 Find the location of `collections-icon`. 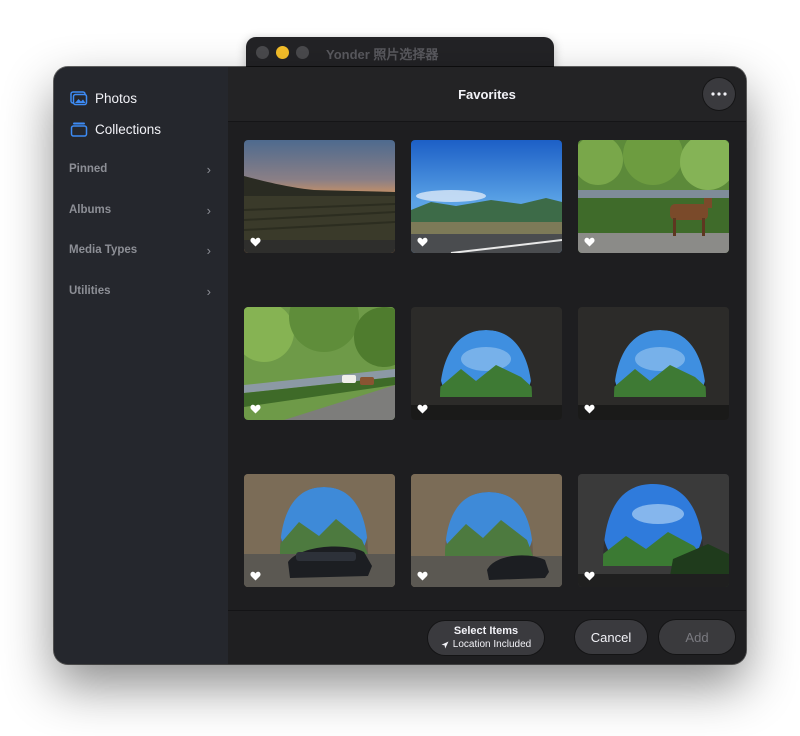

collections-icon is located at coordinates (79, 129).